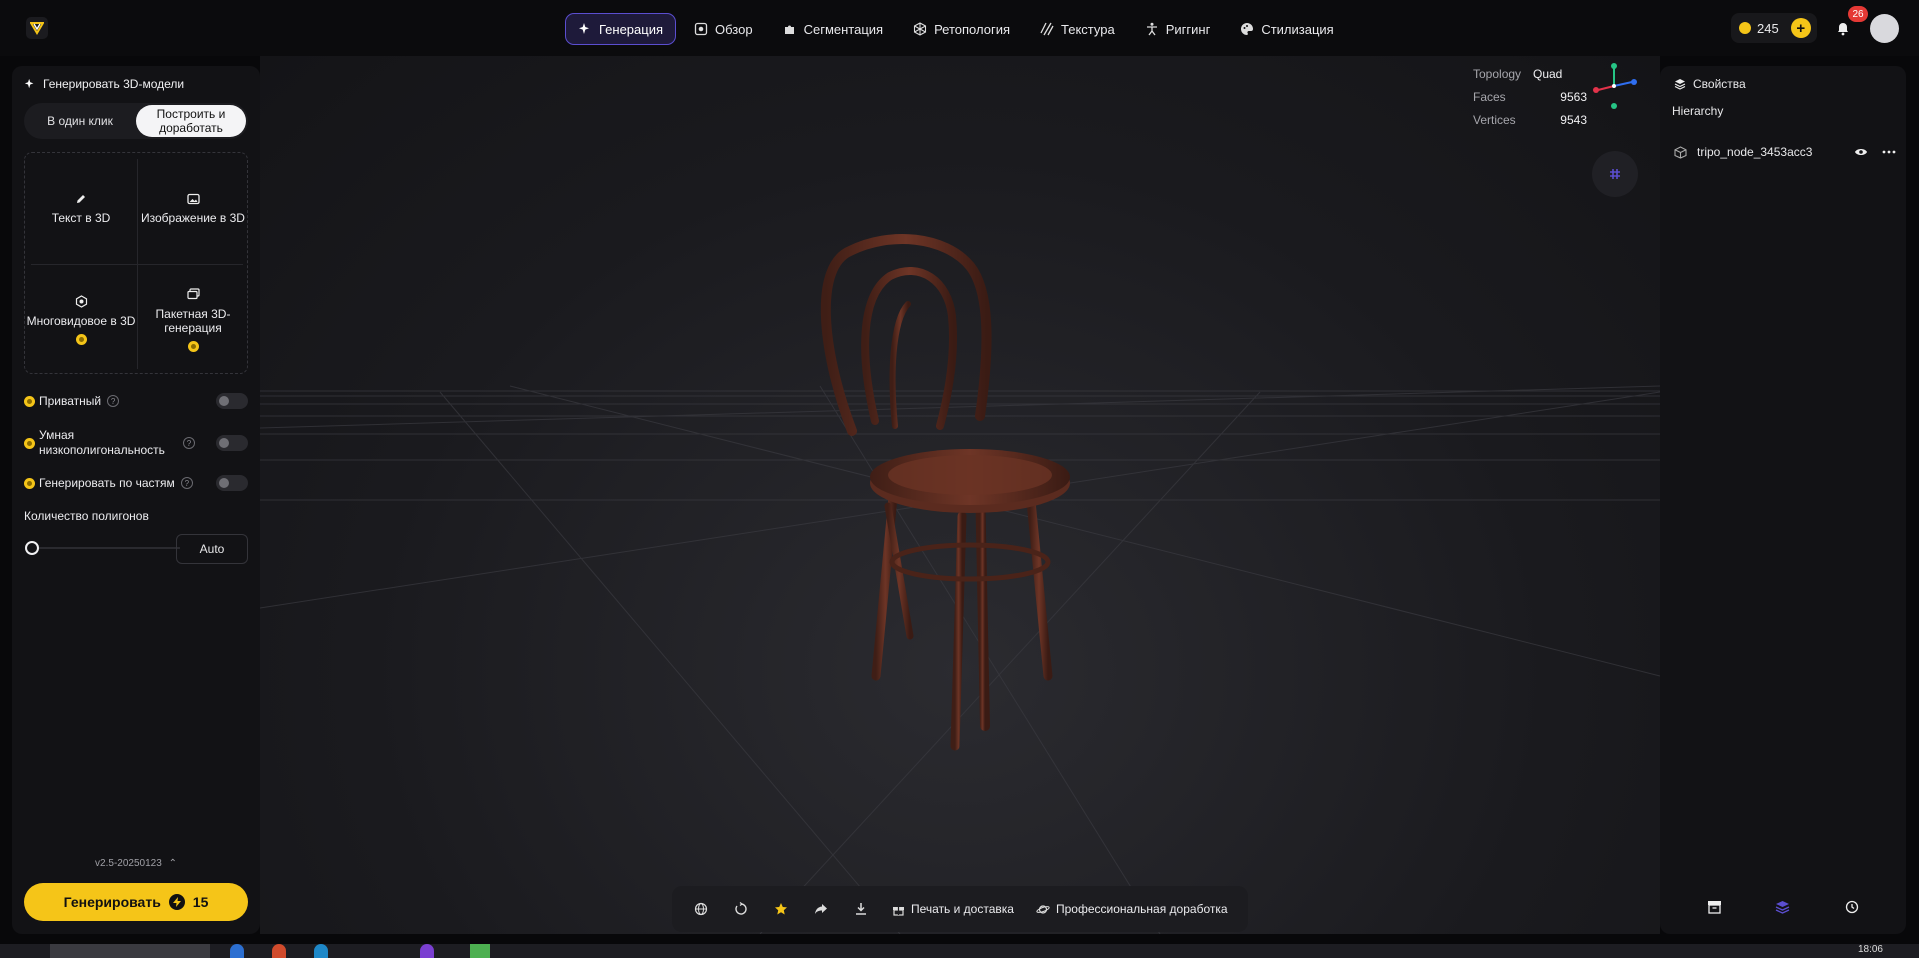 This screenshot has width=1919, height=958. I want to click on visibility-toggle, so click(1861, 152).